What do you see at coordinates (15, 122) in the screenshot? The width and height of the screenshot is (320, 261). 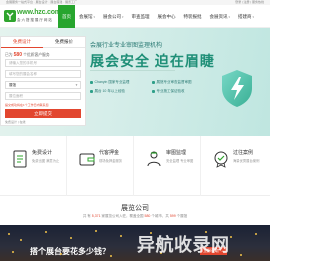 I see `form-footer-note: 免费设计 | 在线` at bounding box center [15, 122].